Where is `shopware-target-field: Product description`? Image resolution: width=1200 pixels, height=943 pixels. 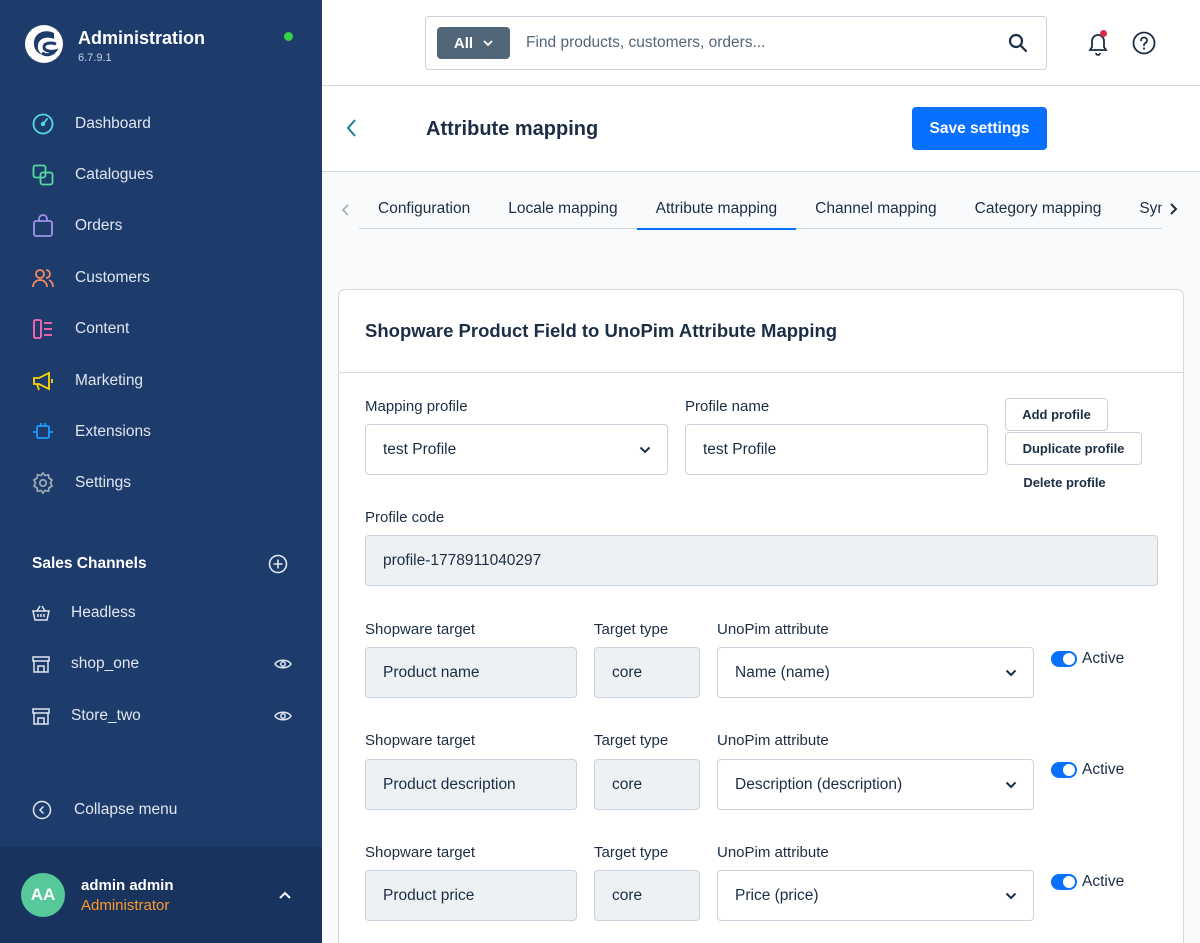
shopware-target-field: Product description is located at coordinates (471, 784).